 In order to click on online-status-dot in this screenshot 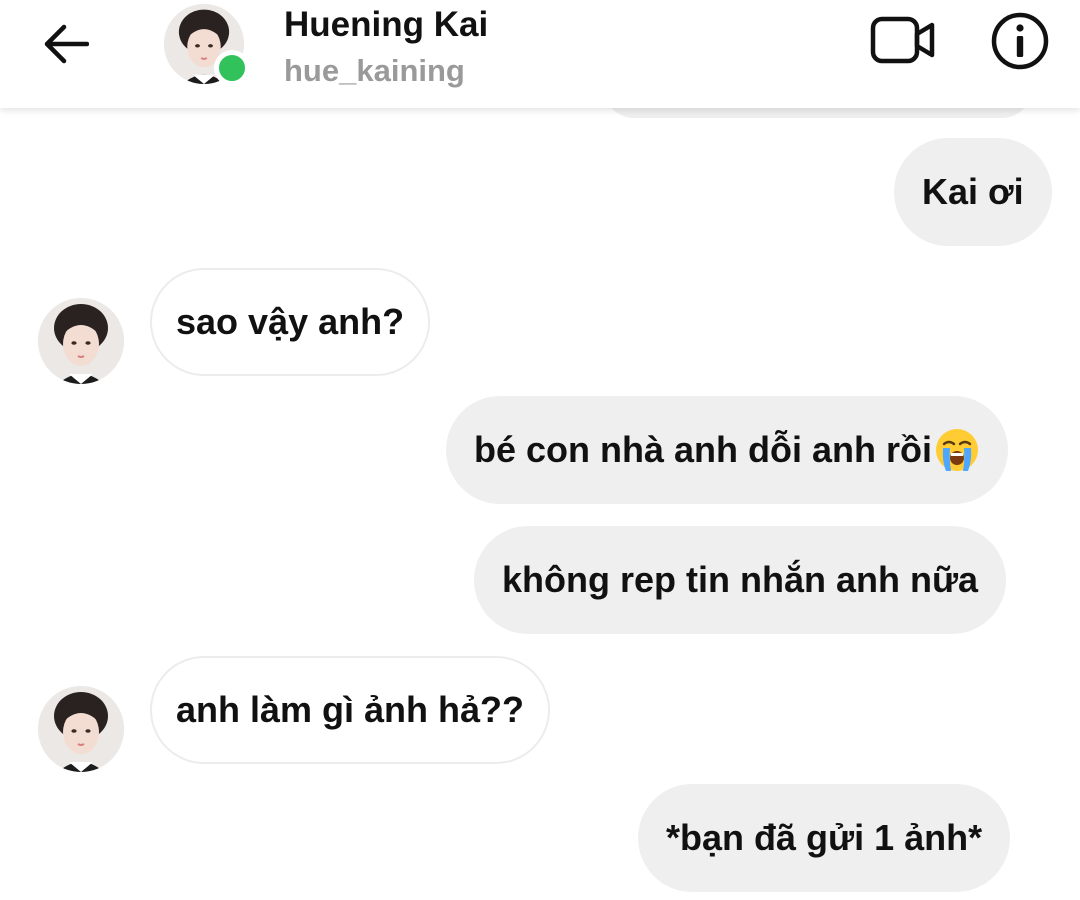, I will do `click(232, 68)`.